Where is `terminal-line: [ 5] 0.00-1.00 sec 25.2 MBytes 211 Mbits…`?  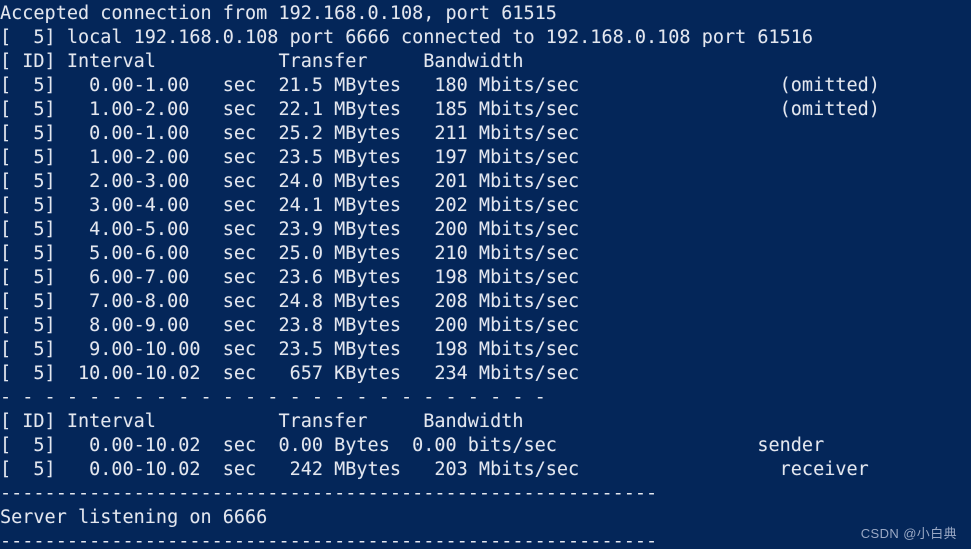
terminal-line: [ 5] 0.00-1.00 sec 25.2 MBytes 211 Mbits… is located at coordinates (290, 133).